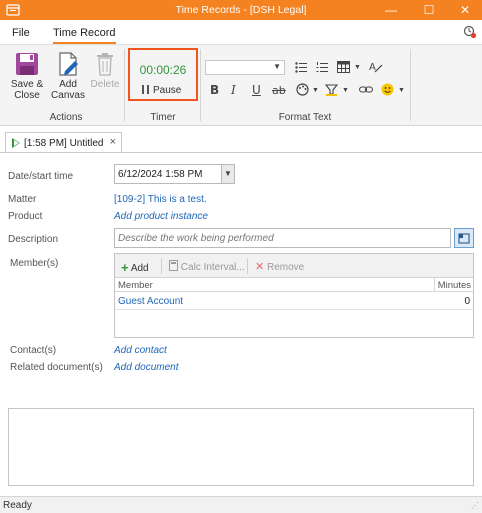 Image resolution: width=482 pixels, height=513 pixels. I want to click on settings-sync-icon, so click(470, 32).